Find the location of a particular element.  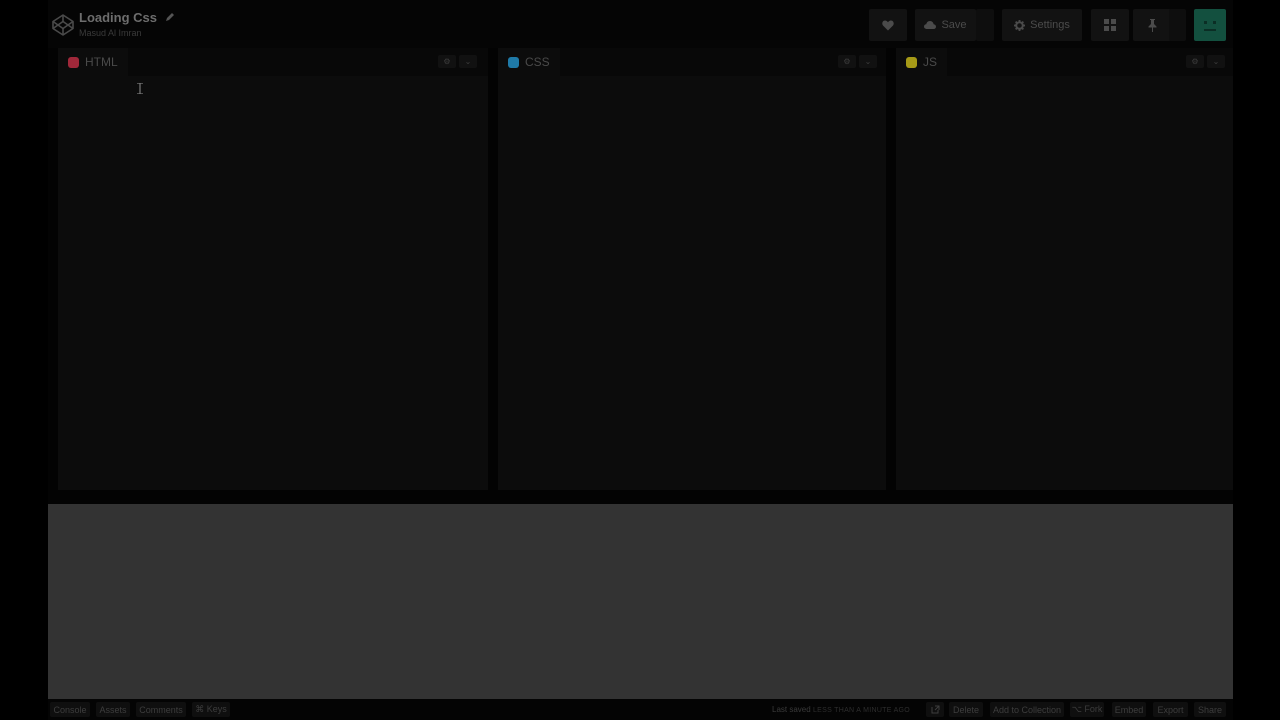

css-editor-label: CSS is located at coordinates (537, 62).